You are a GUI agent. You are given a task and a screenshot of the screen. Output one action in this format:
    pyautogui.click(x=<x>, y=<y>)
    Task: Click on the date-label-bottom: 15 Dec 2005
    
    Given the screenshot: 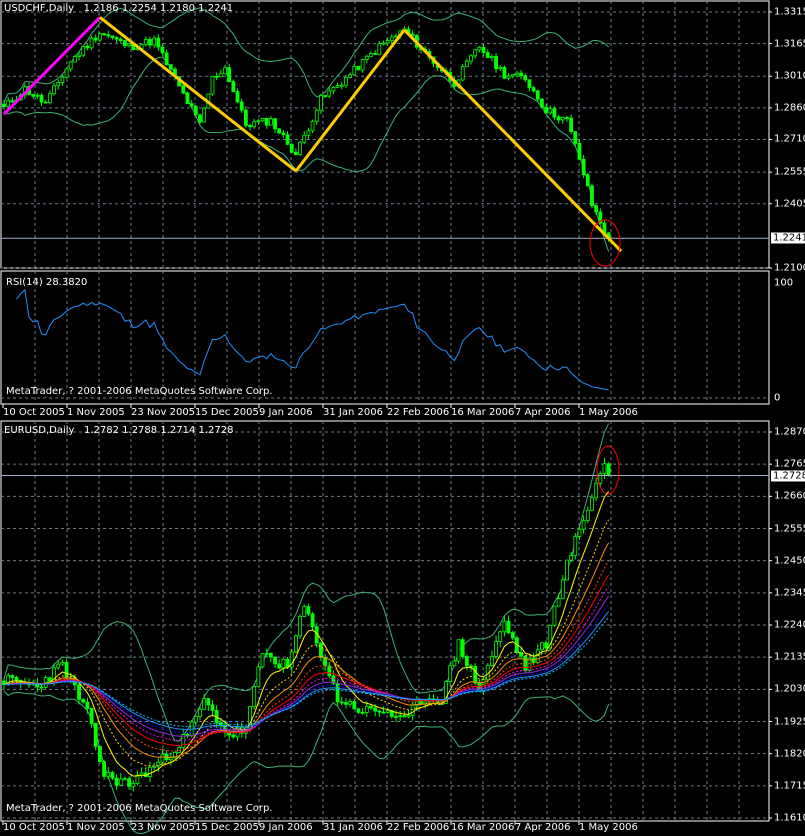 What is the action you would take?
    pyautogui.click(x=227, y=827)
    